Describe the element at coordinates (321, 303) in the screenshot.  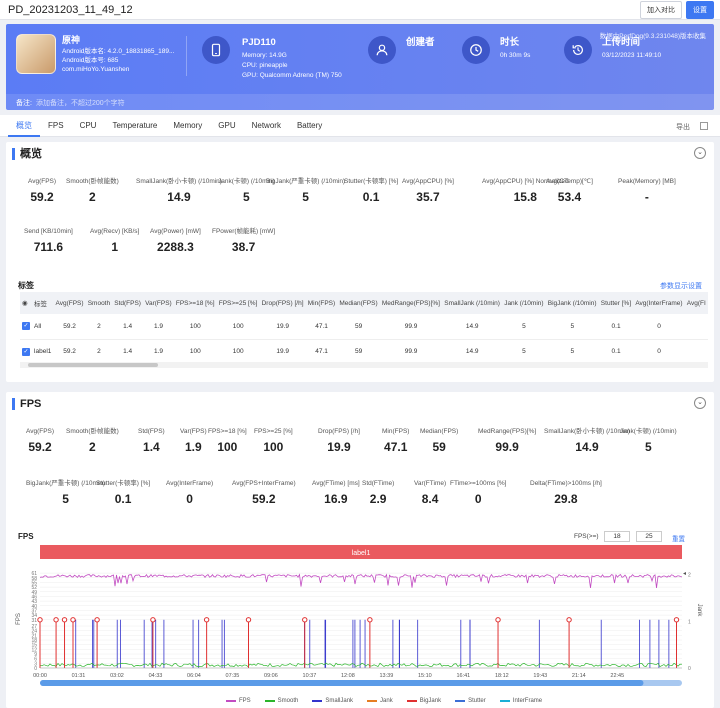
I see `table-header-cell: Min(FPS)` at that location.